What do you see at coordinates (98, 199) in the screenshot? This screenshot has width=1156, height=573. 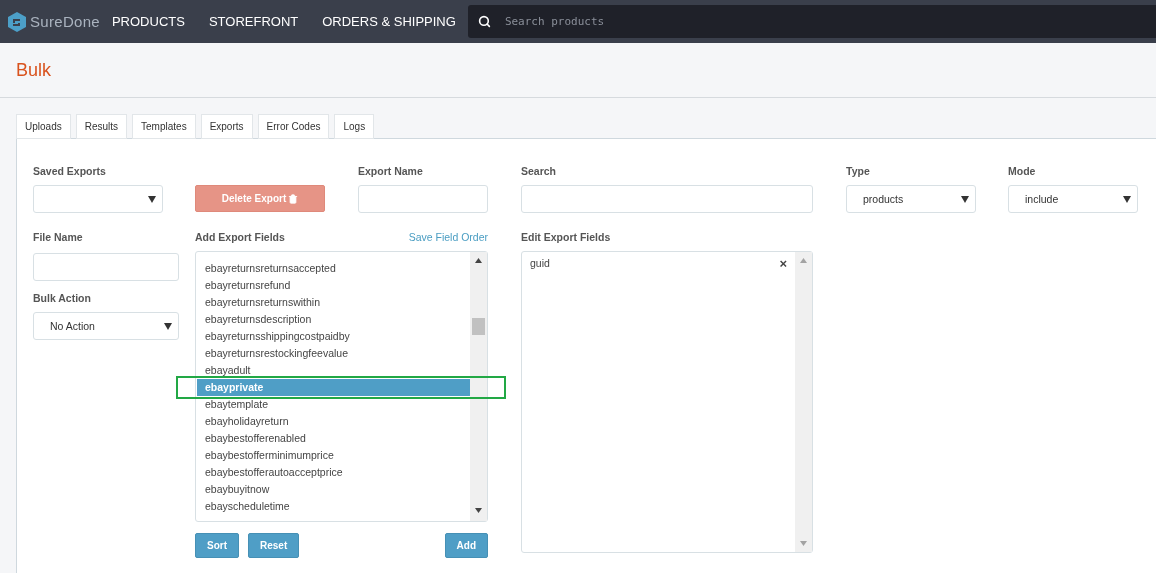 I see `saved-exports-select` at bounding box center [98, 199].